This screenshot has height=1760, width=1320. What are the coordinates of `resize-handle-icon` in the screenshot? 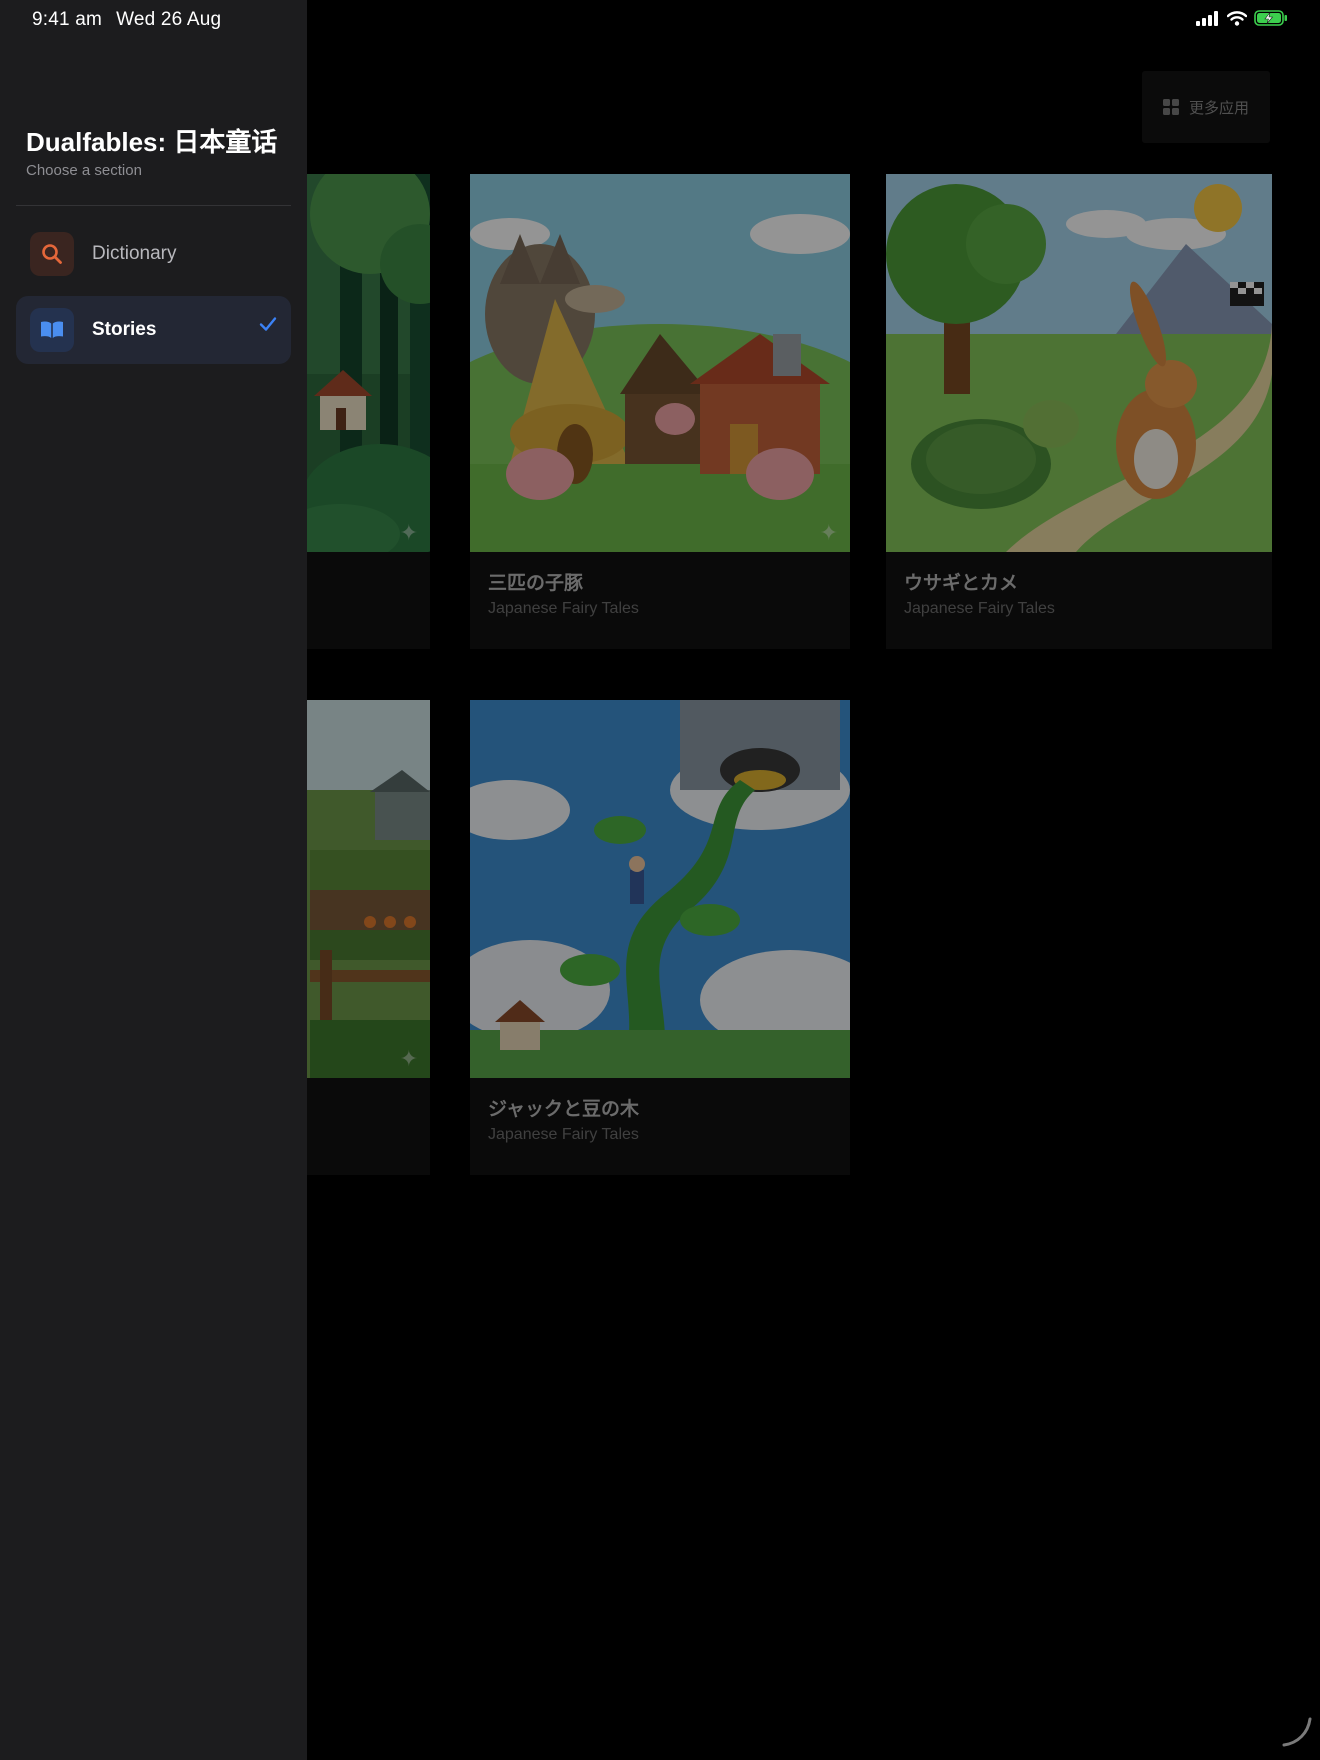 It's located at (1297, 1734).